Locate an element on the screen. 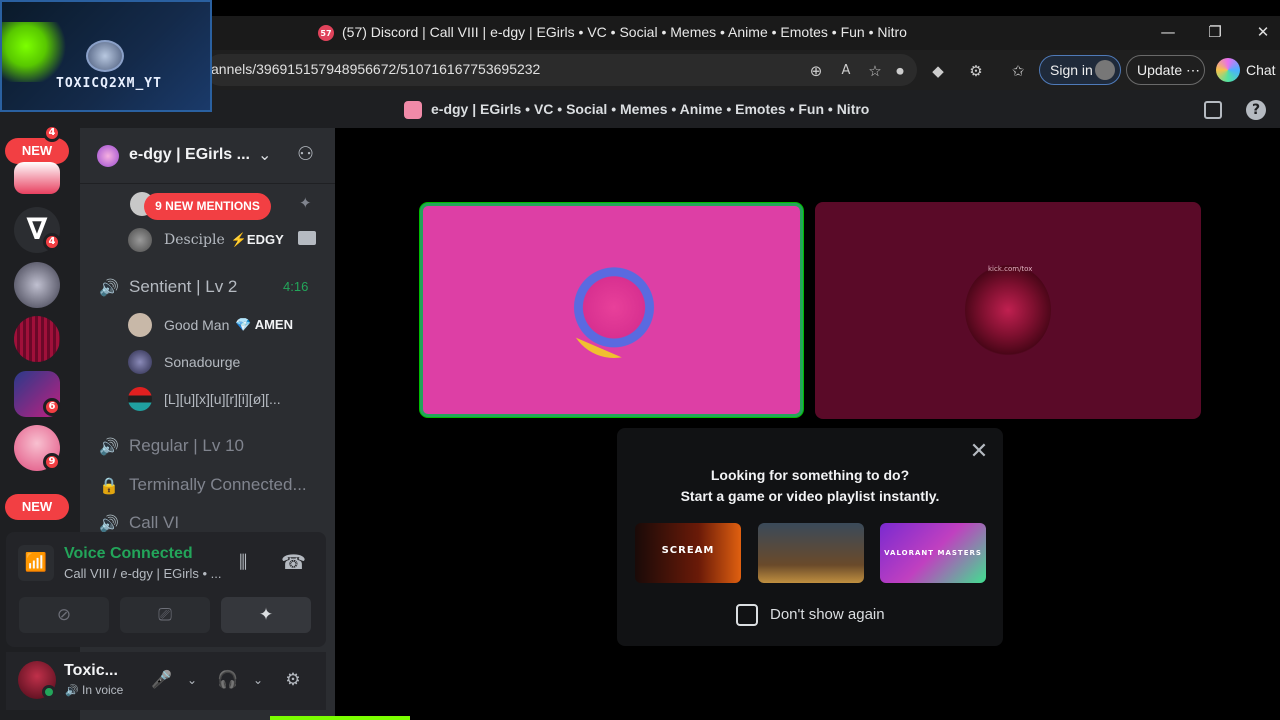 The width and height of the screenshot is (1280, 720). read-aloud-icon: A is located at coordinates (846, 71).